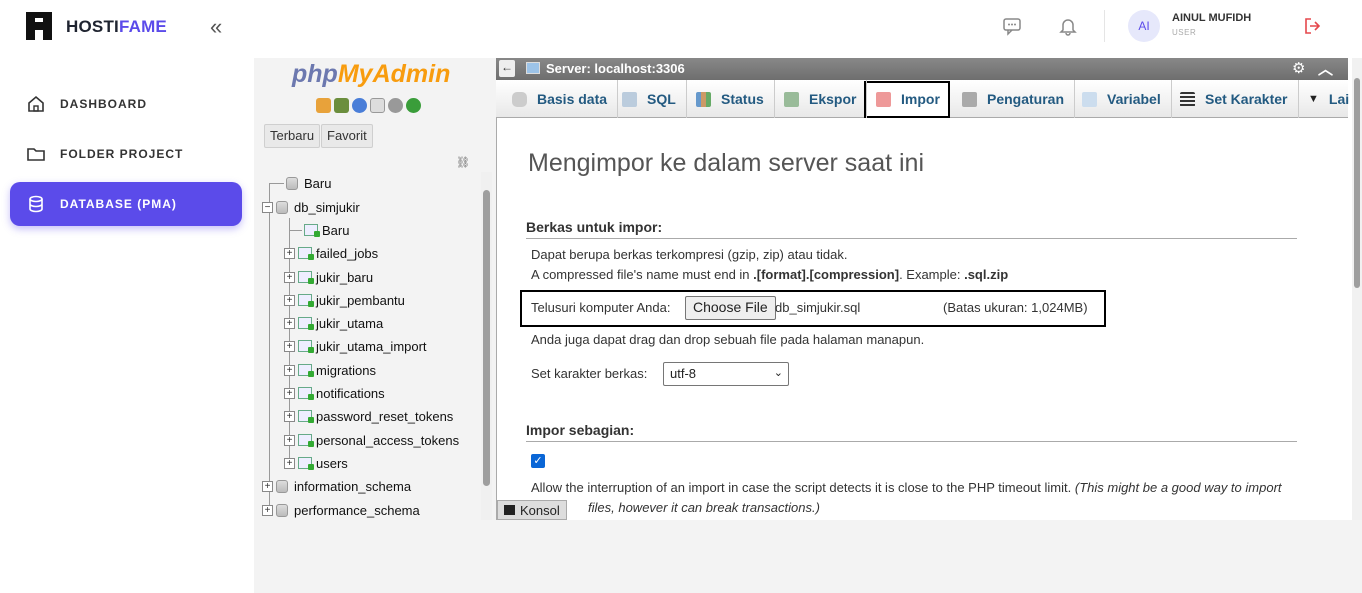 This screenshot has width=1362, height=593. Describe the element at coordinates (1068, 26) in the screenshot. I see `bell-icon` at that location.